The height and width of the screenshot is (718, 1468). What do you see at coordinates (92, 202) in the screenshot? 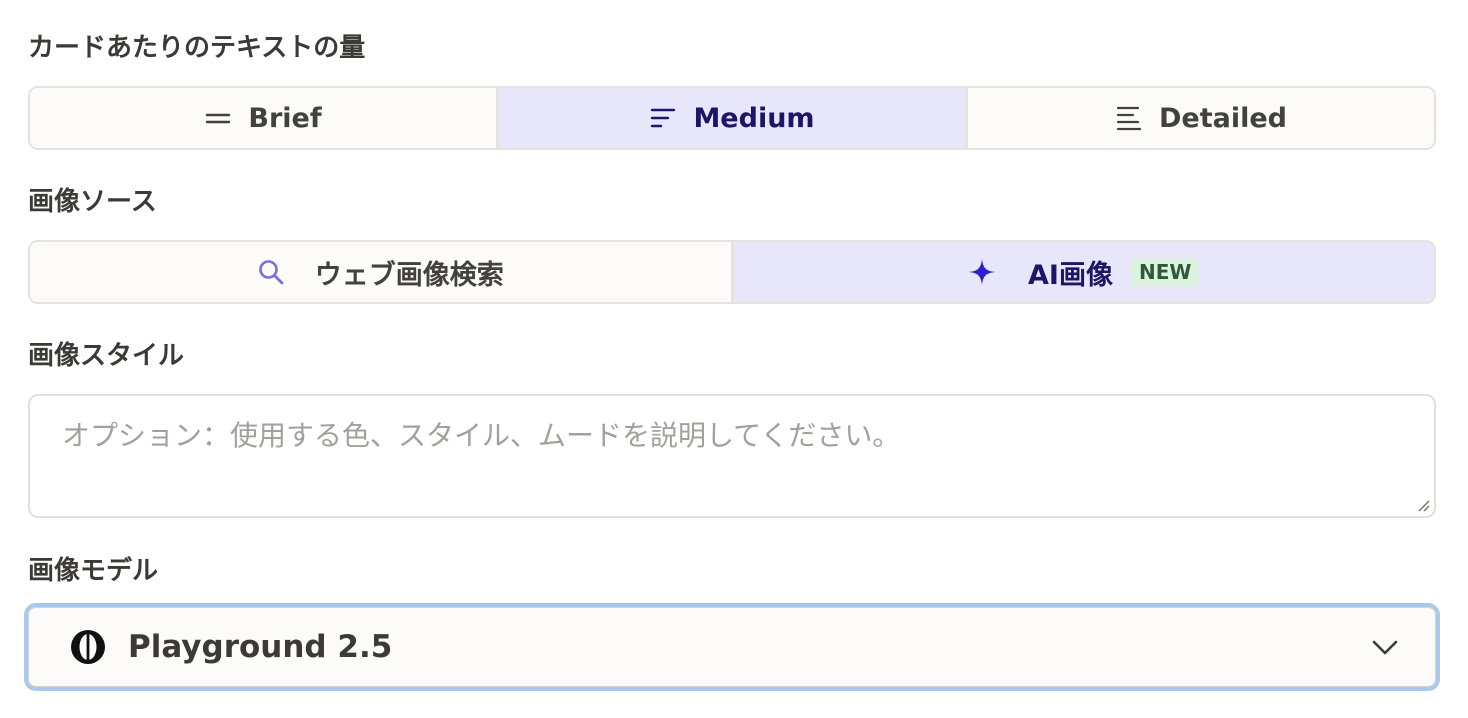
I see `image-source-label: 画像ソース` at bounding box center [92, 202].